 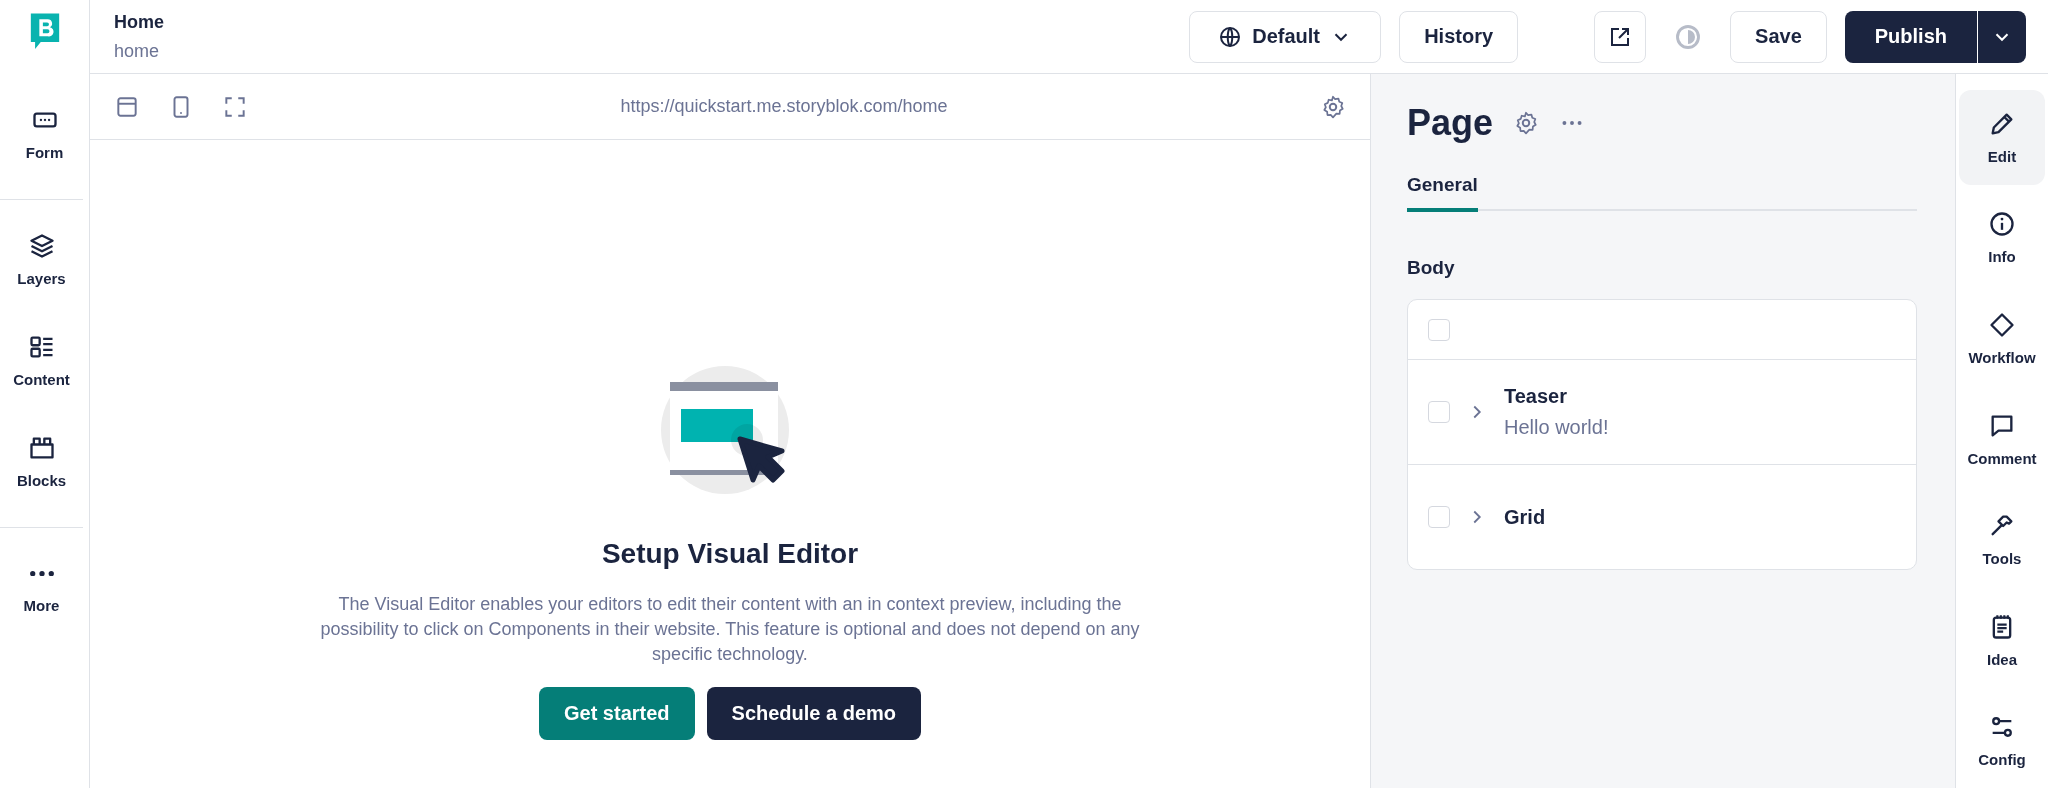 I want to click on rail-item: Info, so click(x=2002, y=238).